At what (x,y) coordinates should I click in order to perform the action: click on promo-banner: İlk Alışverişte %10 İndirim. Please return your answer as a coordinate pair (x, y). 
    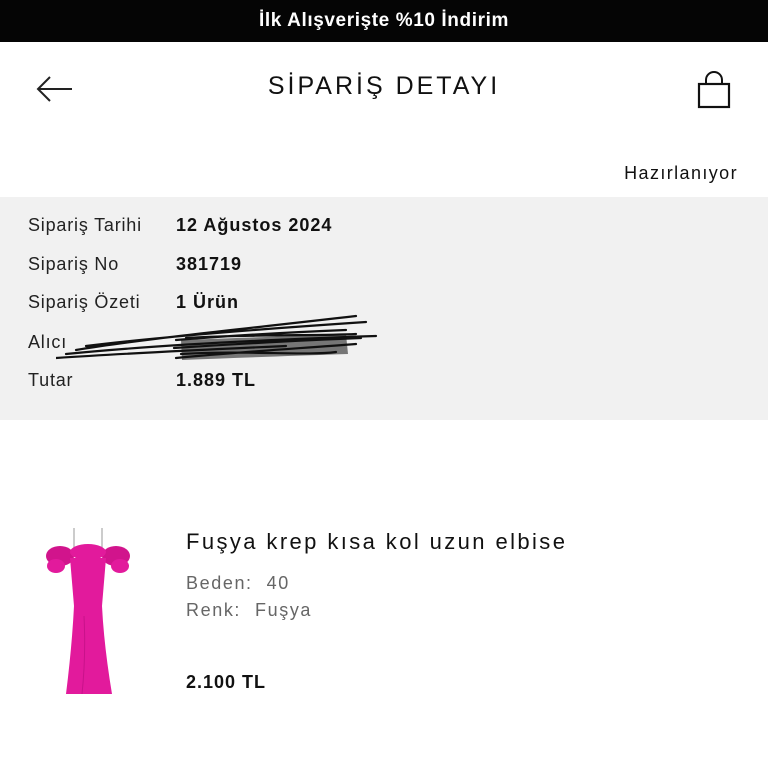
    Looking at the image, I should click on (384, 21).